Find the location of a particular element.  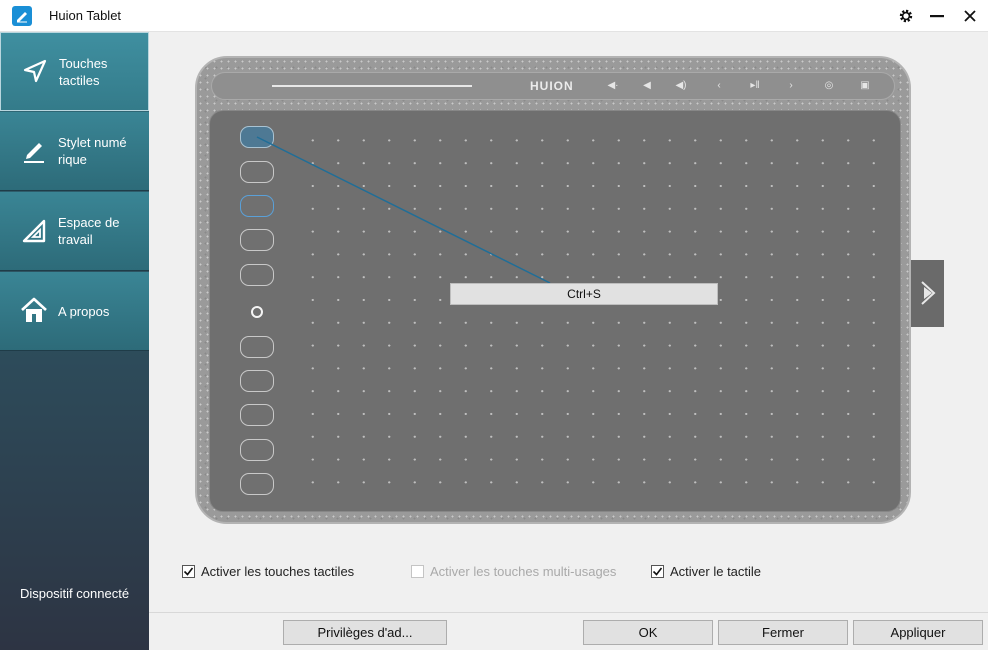

navigation-arrow-icon is located at coordinates (35, 71).